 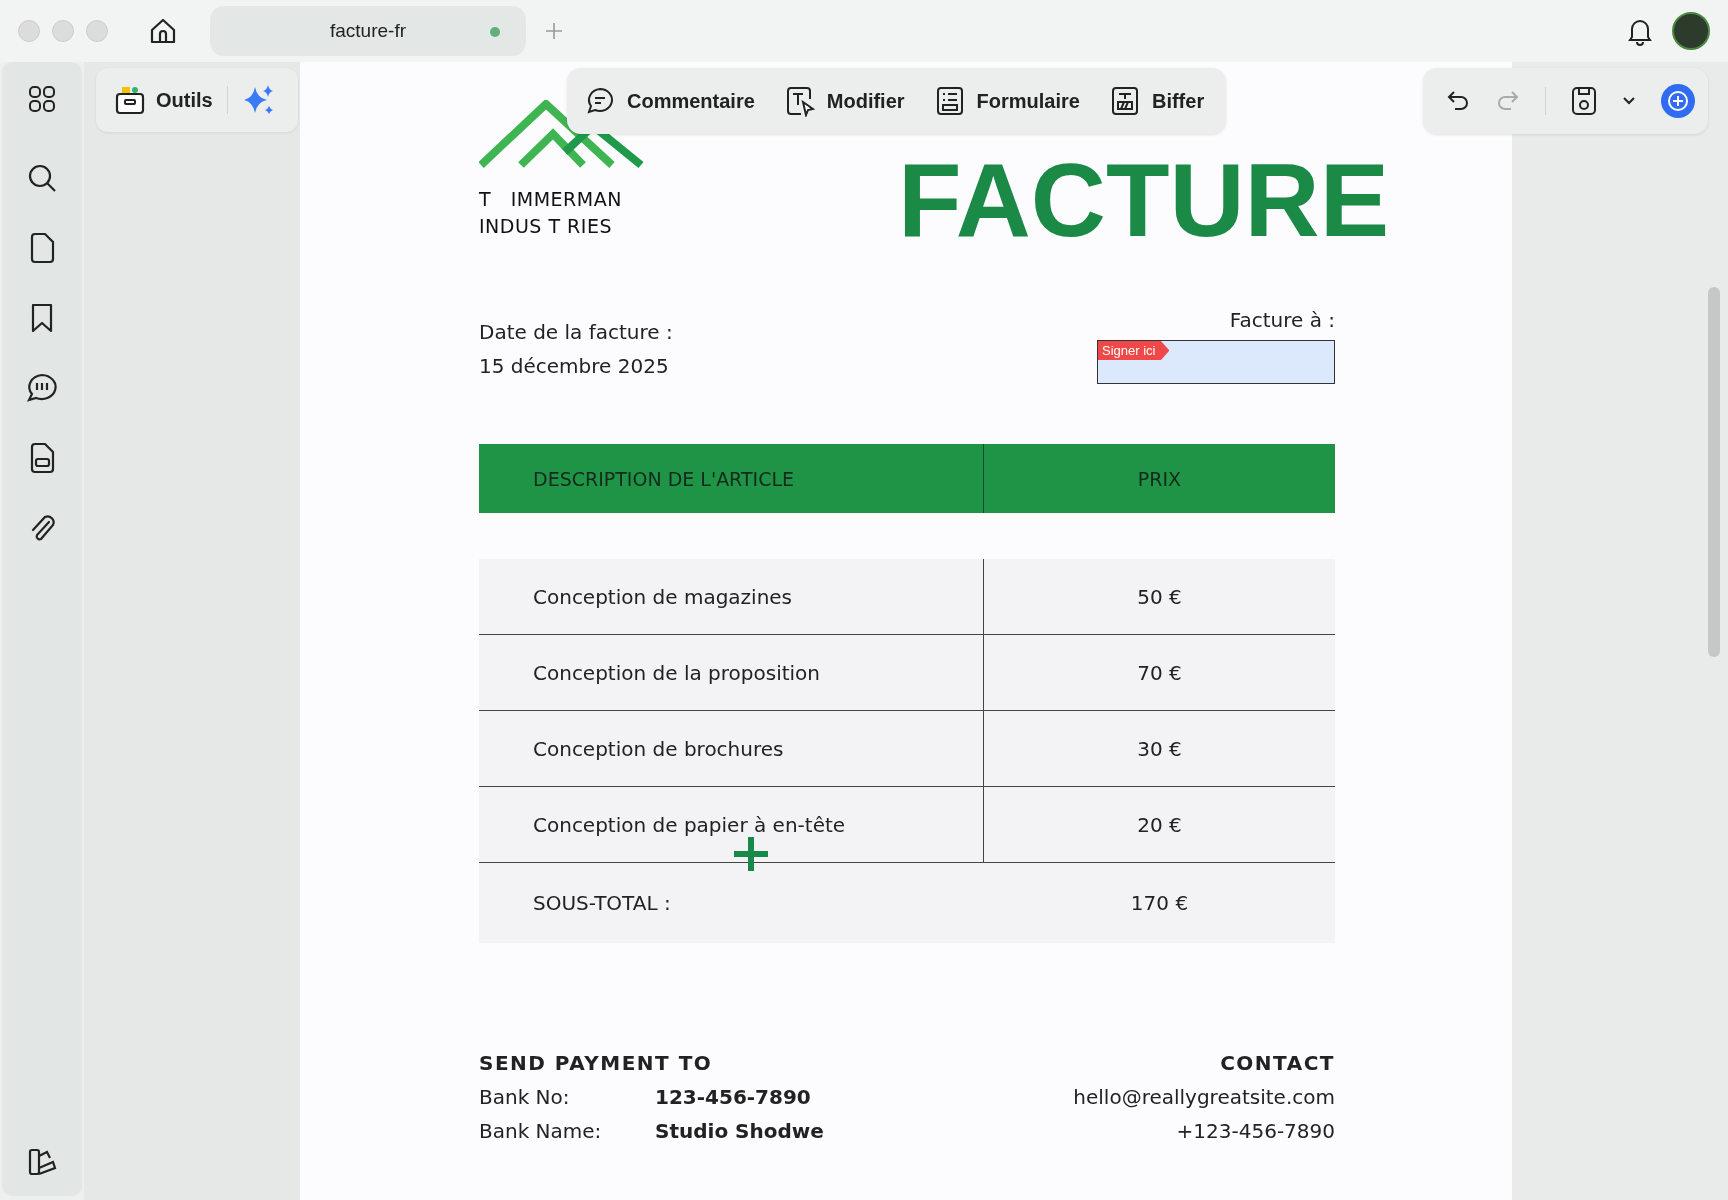 What do you see at coordinates (576, 332) in the screenshot?
I see `date-label: Date de la facture :` at bounding box center [576, 332].